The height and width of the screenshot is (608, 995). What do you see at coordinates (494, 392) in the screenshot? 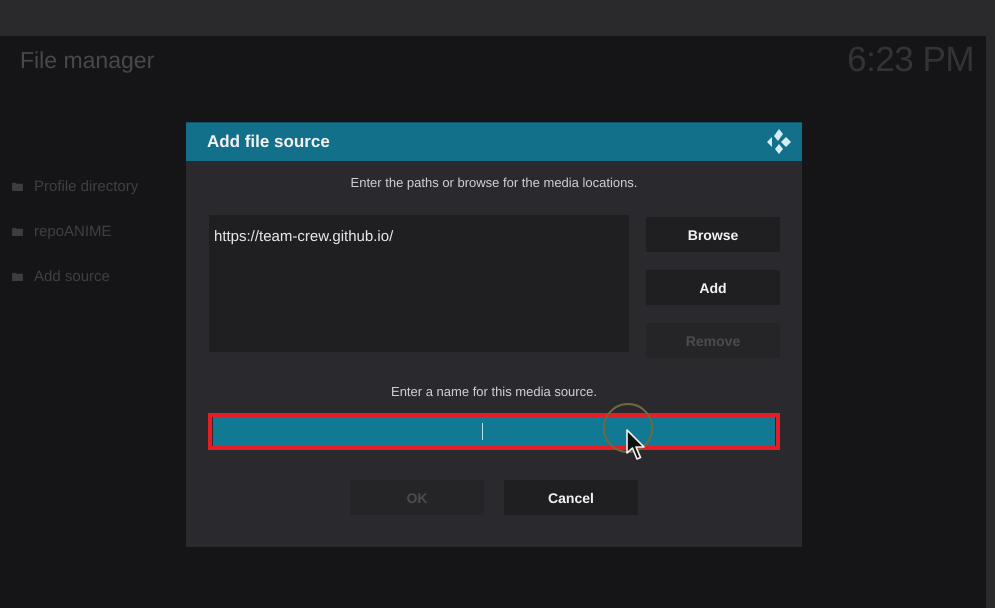
I see `name-prompt: Enter a name for this media source.` at bounding box center [494, 392].